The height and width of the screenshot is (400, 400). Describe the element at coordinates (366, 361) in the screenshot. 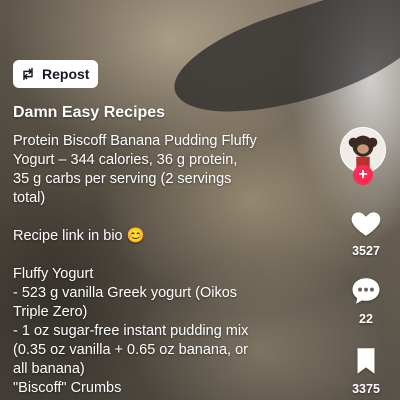

I see `bookmark-icon` at that location.